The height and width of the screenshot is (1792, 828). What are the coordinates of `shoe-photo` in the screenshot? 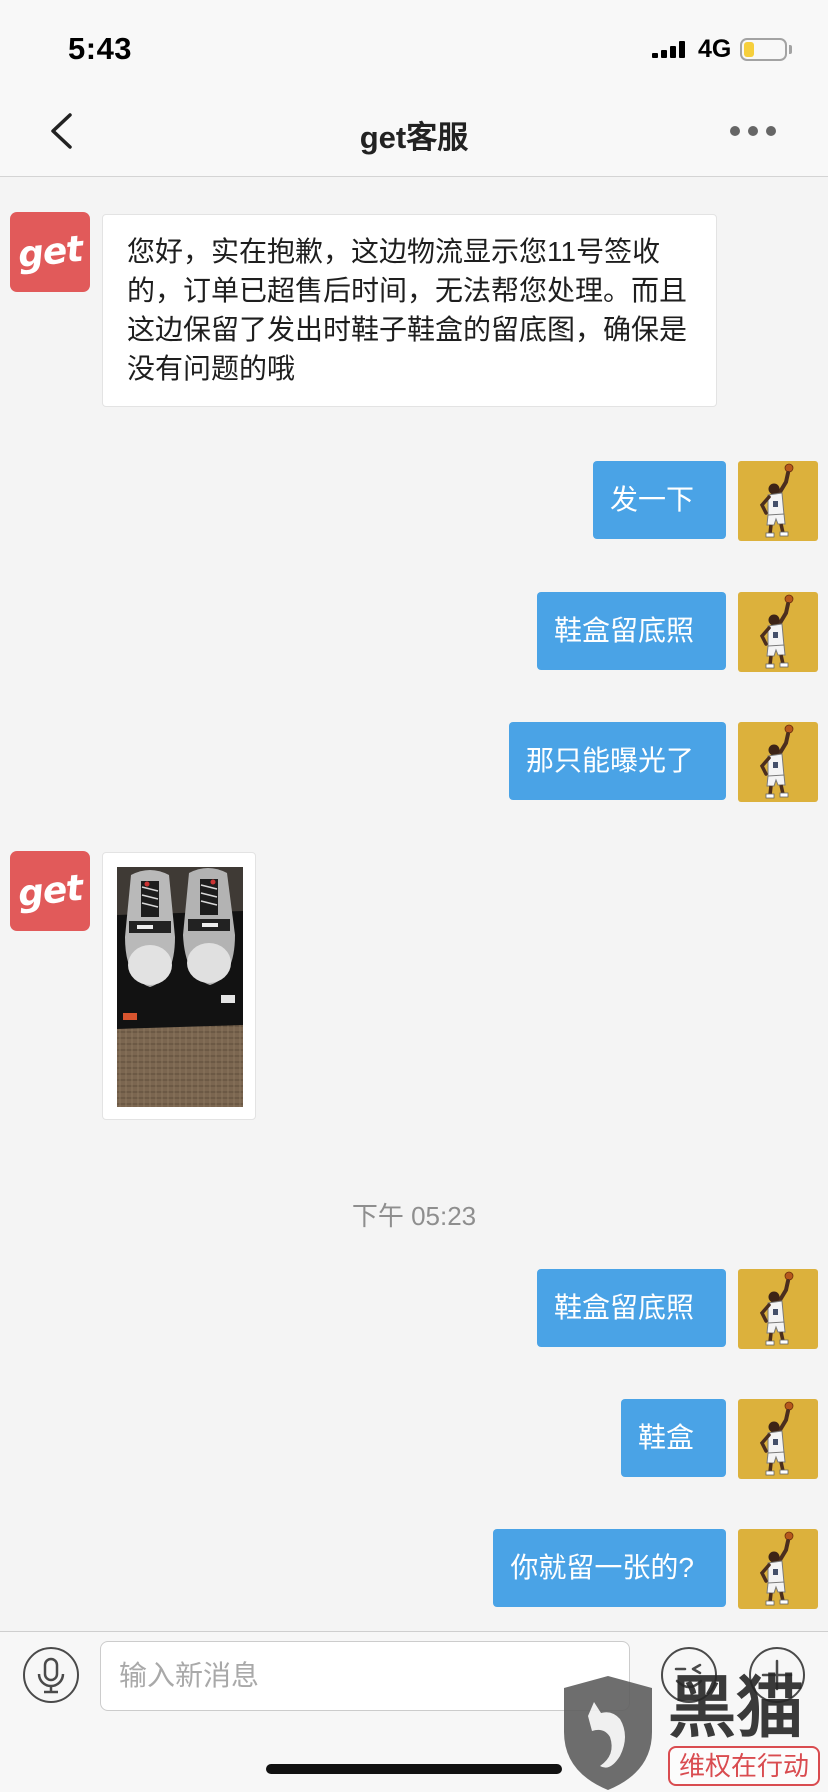 It's located at (180, 987).